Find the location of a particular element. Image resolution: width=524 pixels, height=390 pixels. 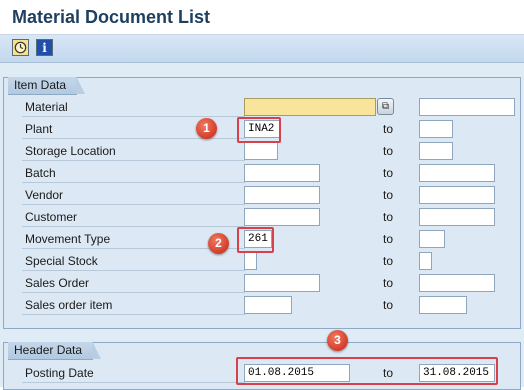

sales-order-item-label: Sales order item is located at coordinates (133, 305).